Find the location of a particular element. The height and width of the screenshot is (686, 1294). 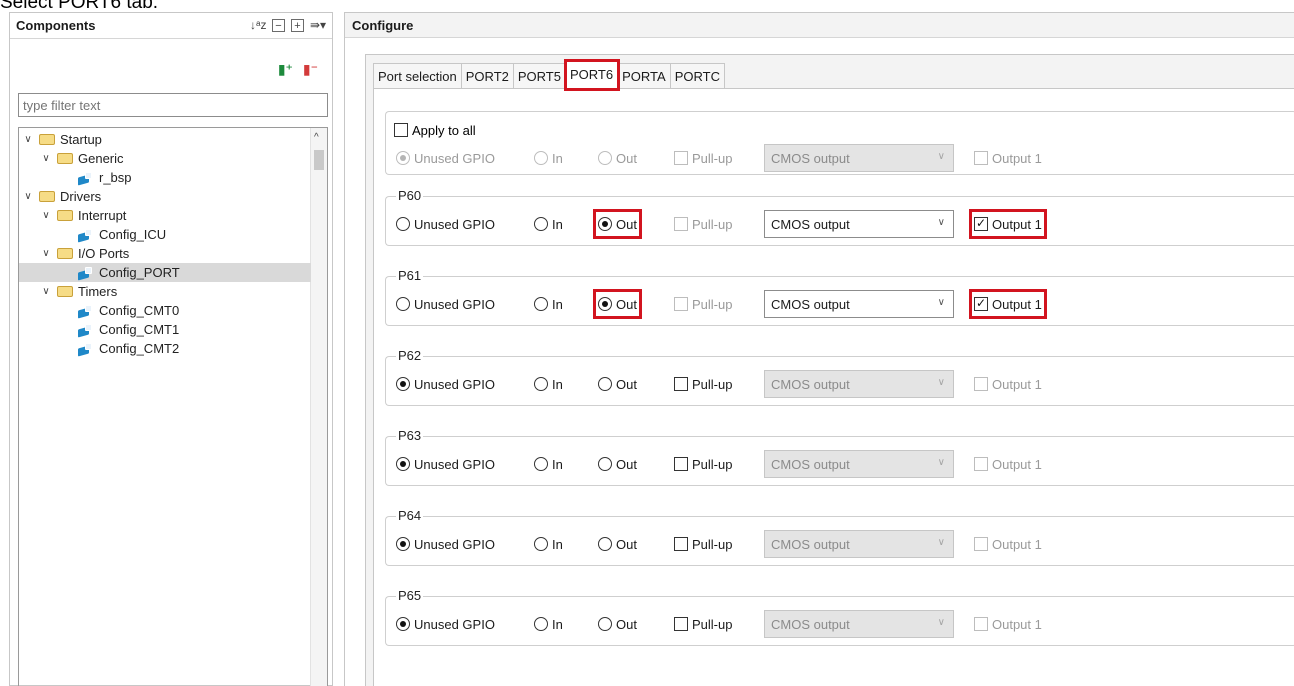

tab-porta: PORTA is located at coordinates (644, 76).